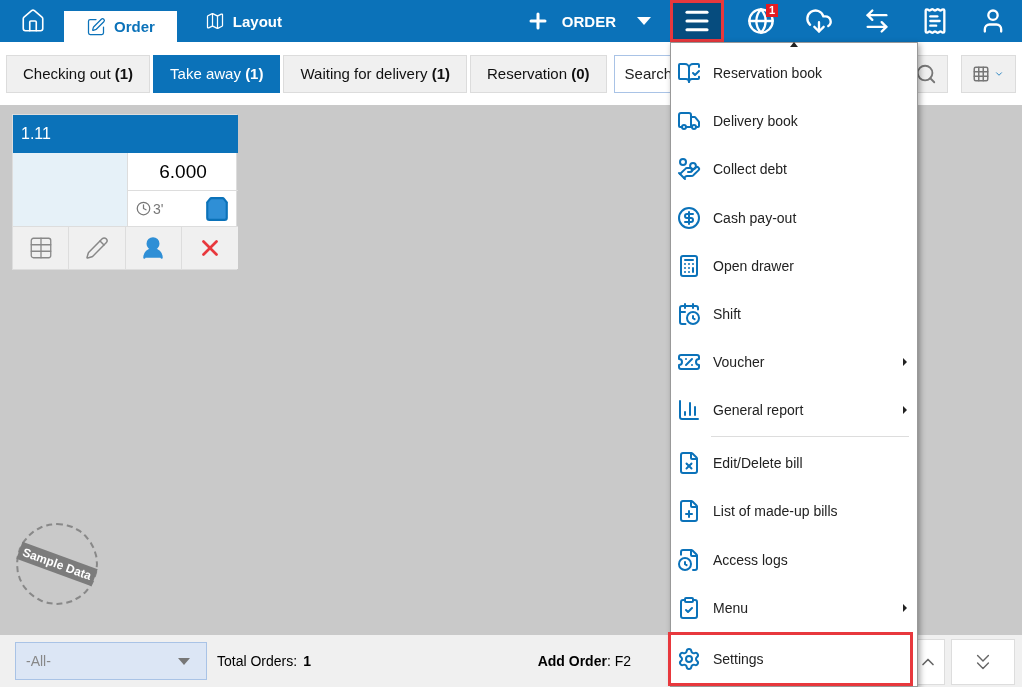 This screenshot has width=1022, height=687. What do you see at coordinates (794, 607) in the screenshot?
I see `menu-item: Menu` at bounding box center [794, 607].